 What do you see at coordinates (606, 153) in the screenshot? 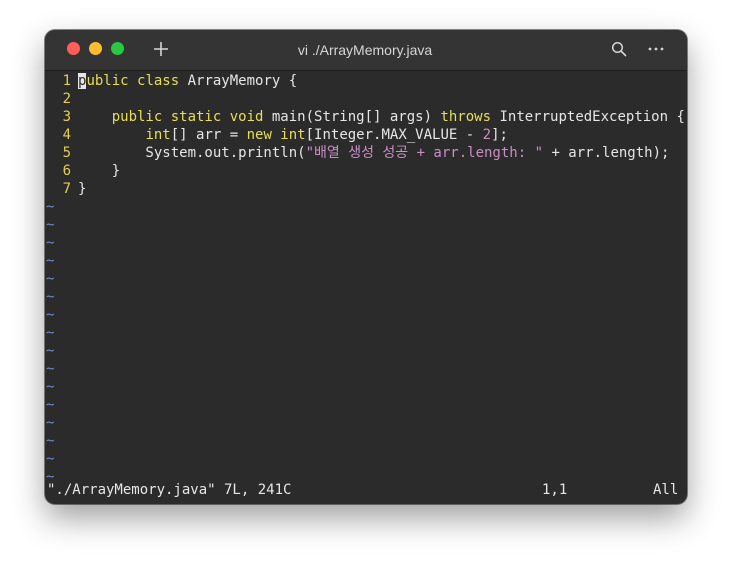
I see `code-token: + arr.length);` at bounding box center [606, 153].